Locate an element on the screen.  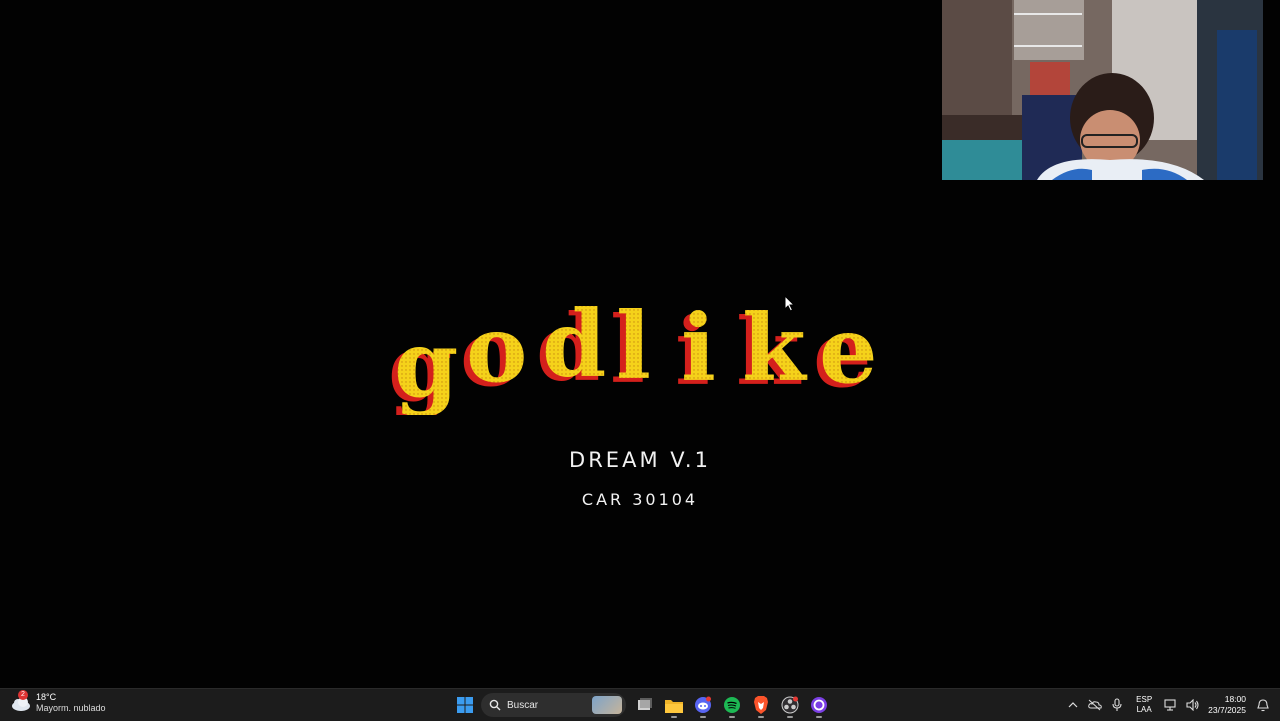
brave-button is located at coordinates (761, 705).